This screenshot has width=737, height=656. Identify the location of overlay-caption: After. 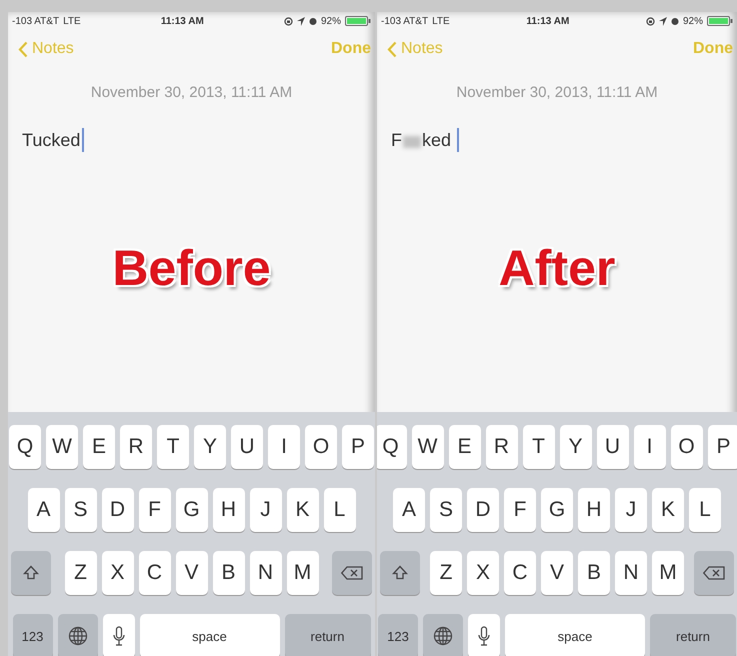
(557, 268).